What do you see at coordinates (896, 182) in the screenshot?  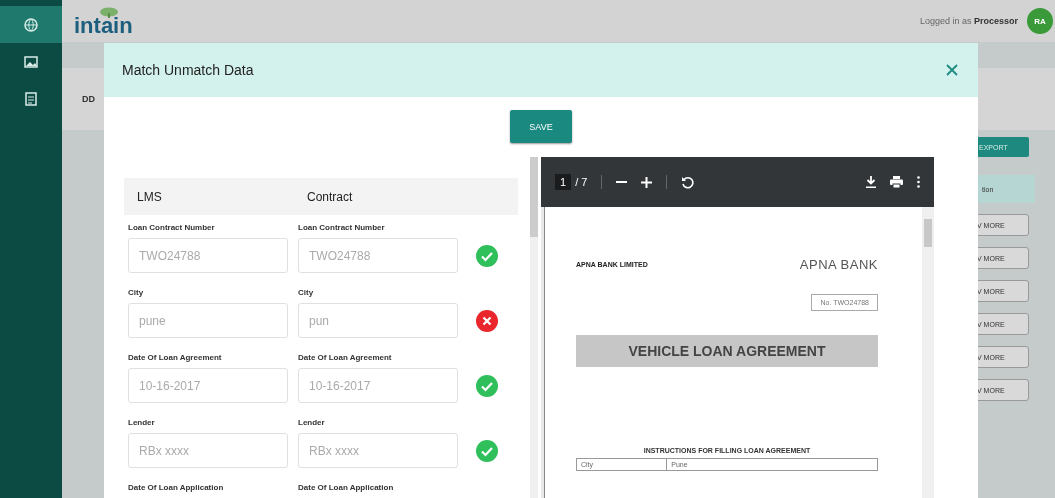 I see `print-icon` at bounding box center [896, 182].